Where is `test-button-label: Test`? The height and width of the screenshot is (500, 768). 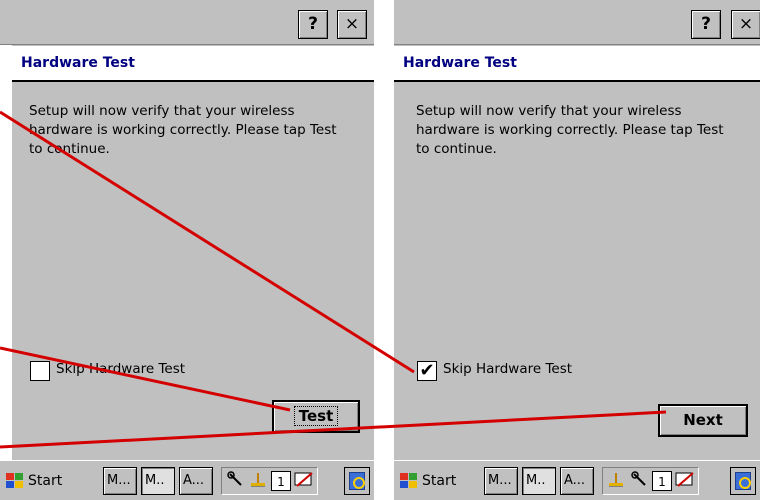 test-button-label: Test is located at coordinates (316, 416).